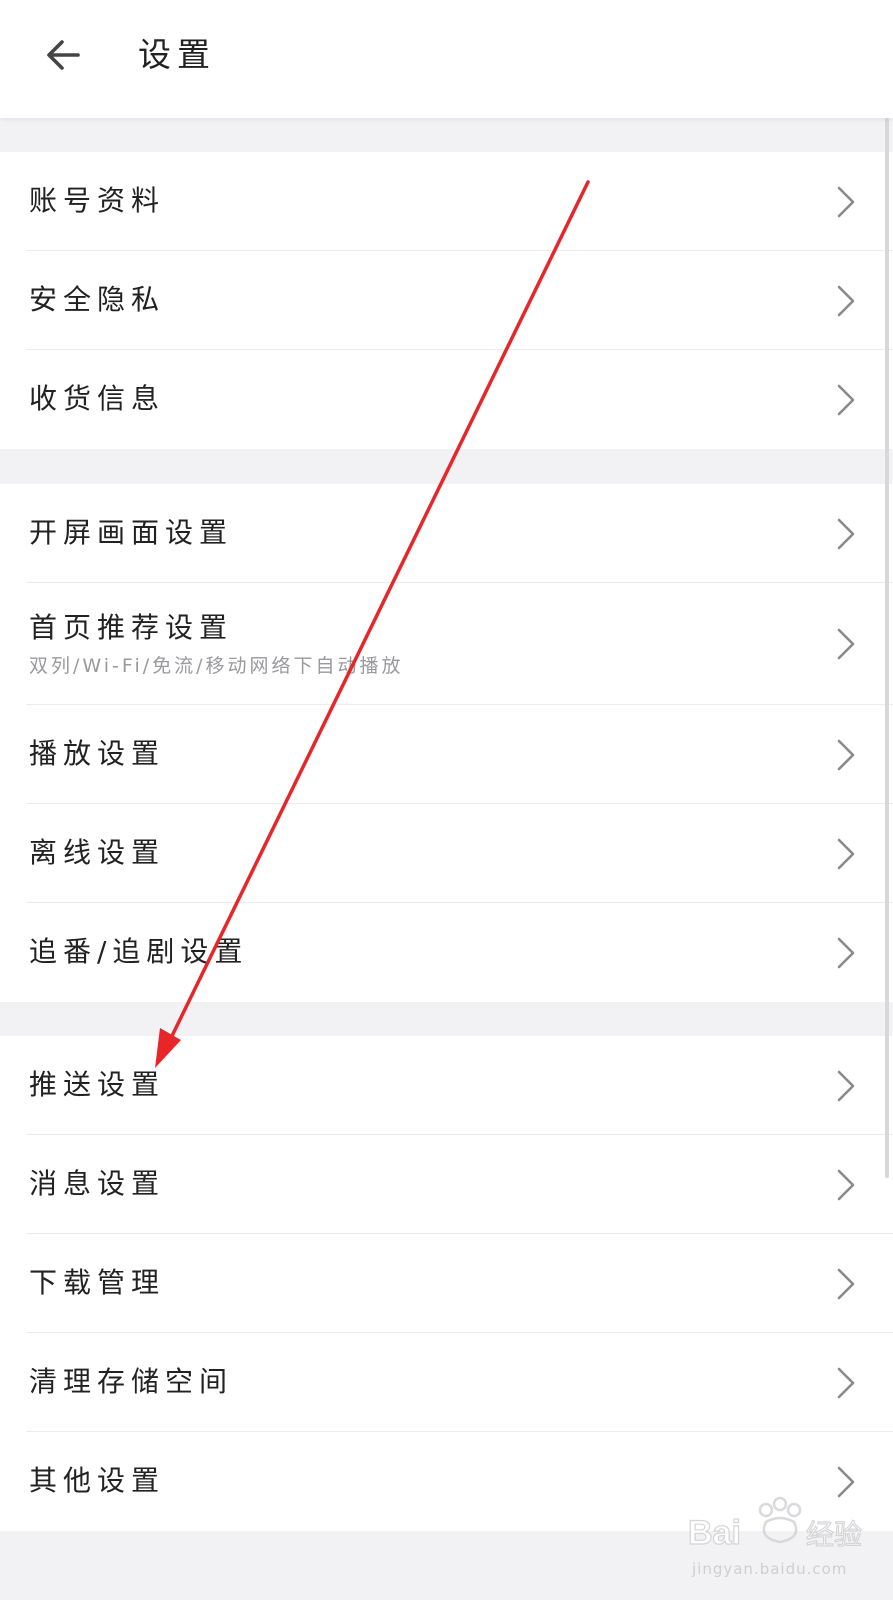 This screenshot has height=1600, width=893. I want to click on scrollbar, so click(887, 648).